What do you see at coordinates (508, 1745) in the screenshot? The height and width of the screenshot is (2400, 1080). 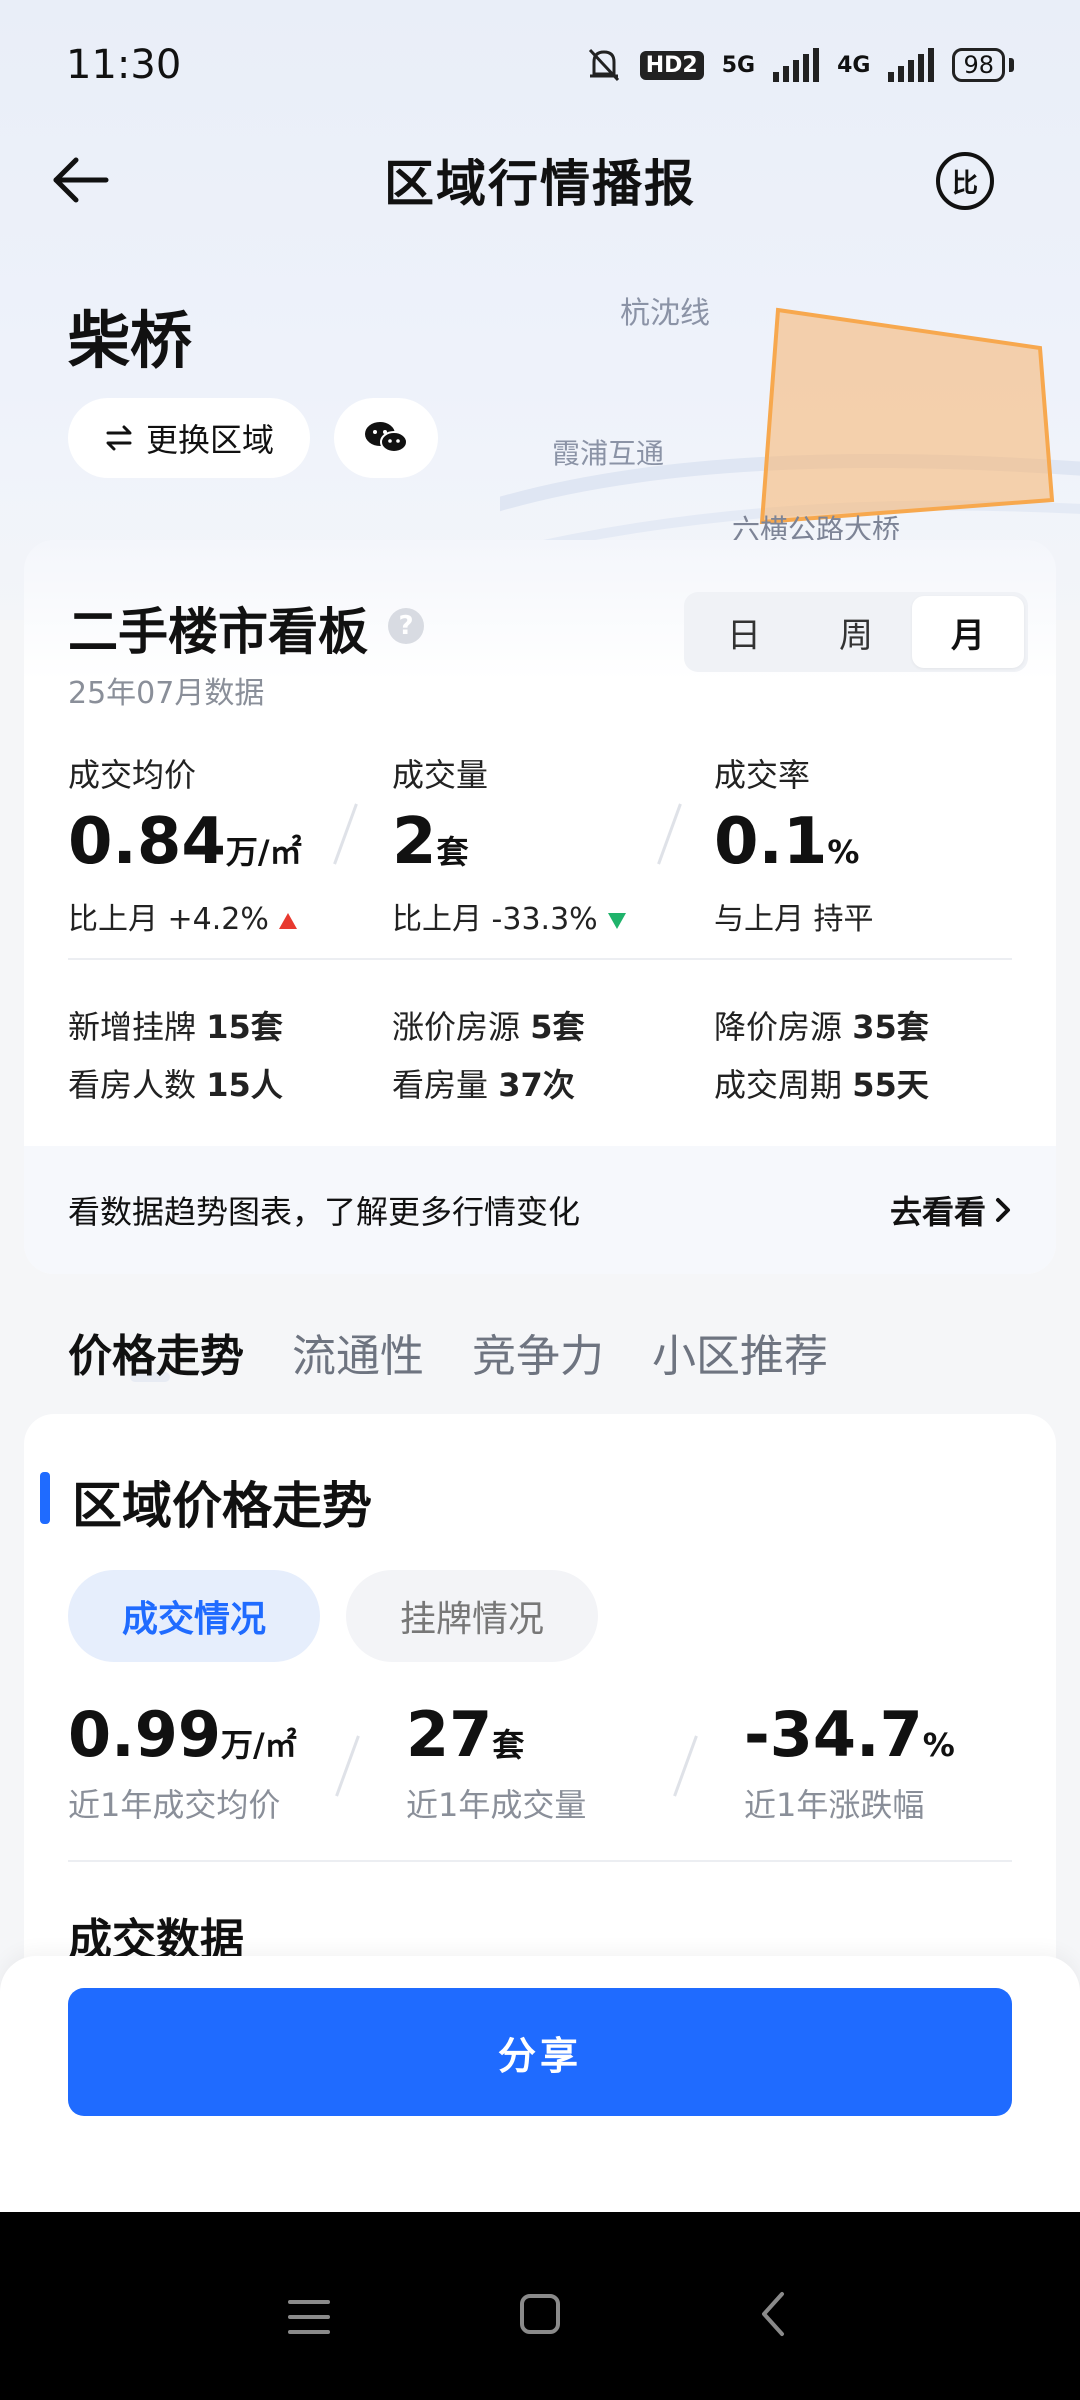 I see `trend-metric-unit: 套` at bounding box center [508, 1745].